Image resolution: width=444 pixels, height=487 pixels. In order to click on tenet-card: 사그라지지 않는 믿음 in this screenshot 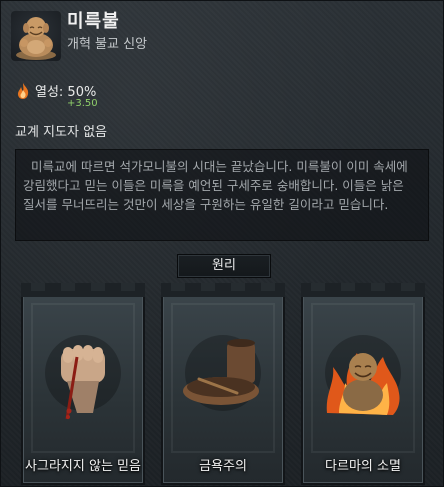, I will do `click(83, 384)`.